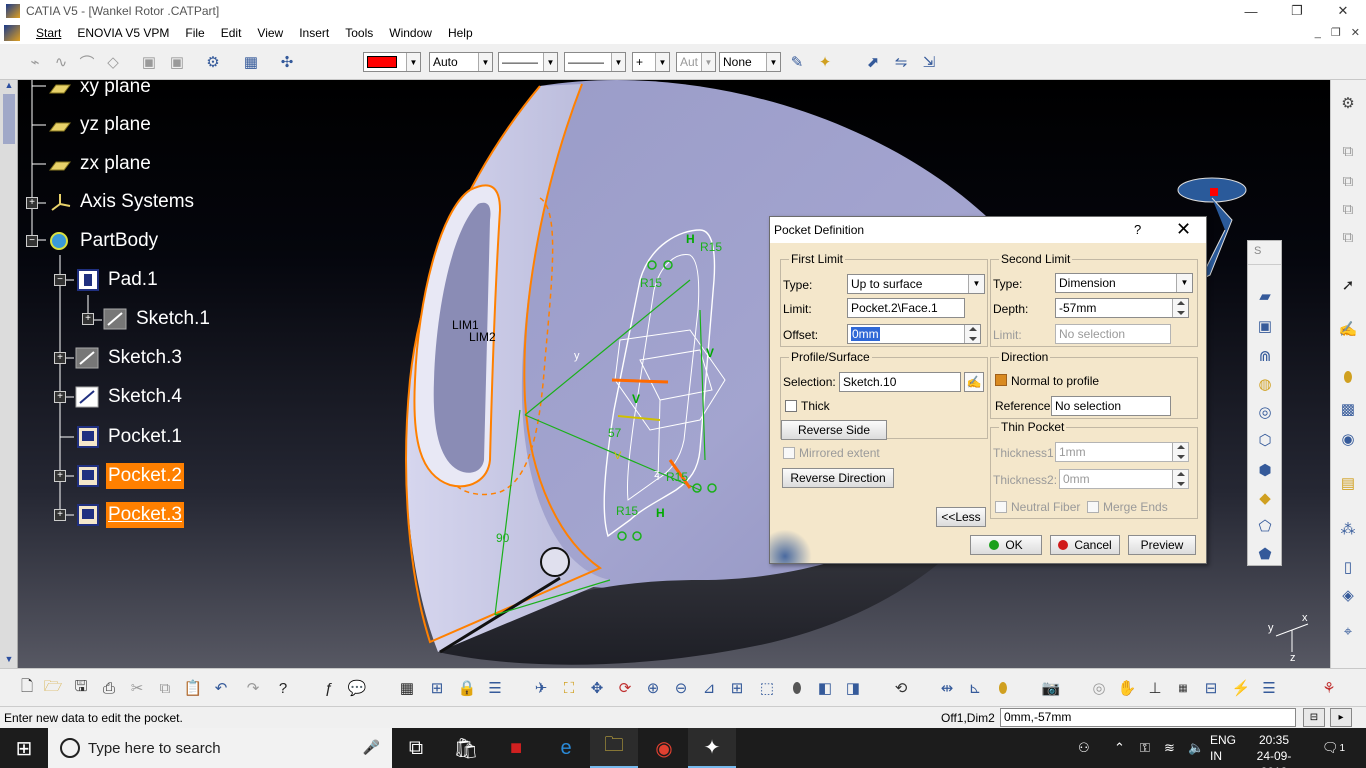  Describe the element at coordinates (251, 62) in the screenshot. I see `grid-icon: ▦` at that location.